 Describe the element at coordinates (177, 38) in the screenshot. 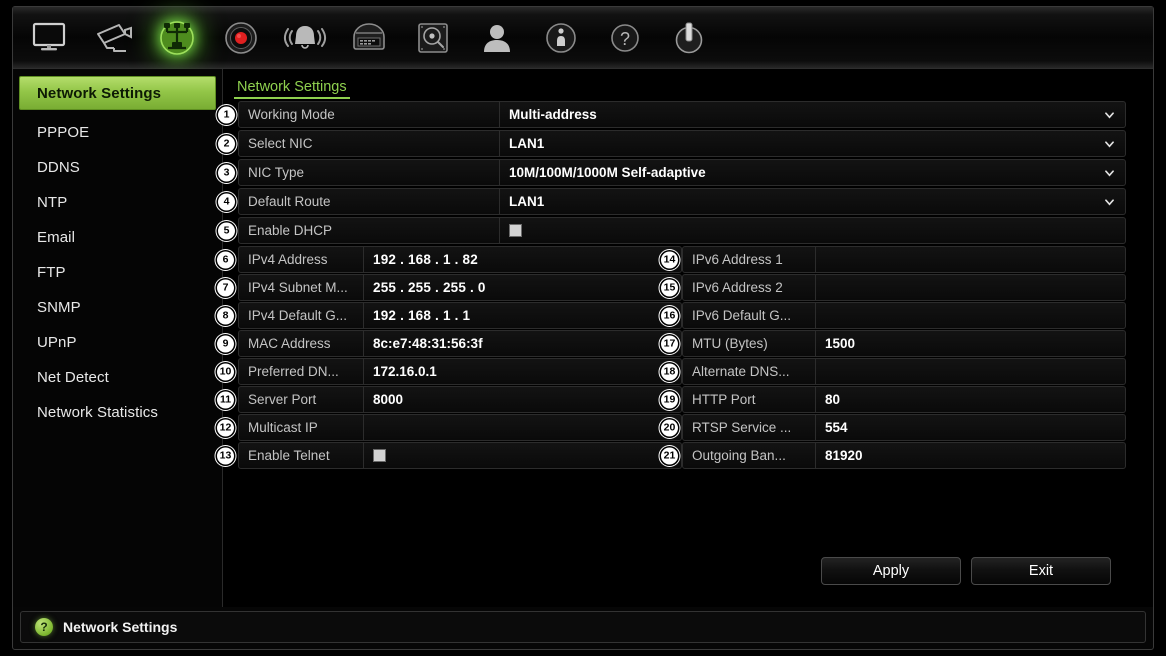

I see `network-icon` at that location.